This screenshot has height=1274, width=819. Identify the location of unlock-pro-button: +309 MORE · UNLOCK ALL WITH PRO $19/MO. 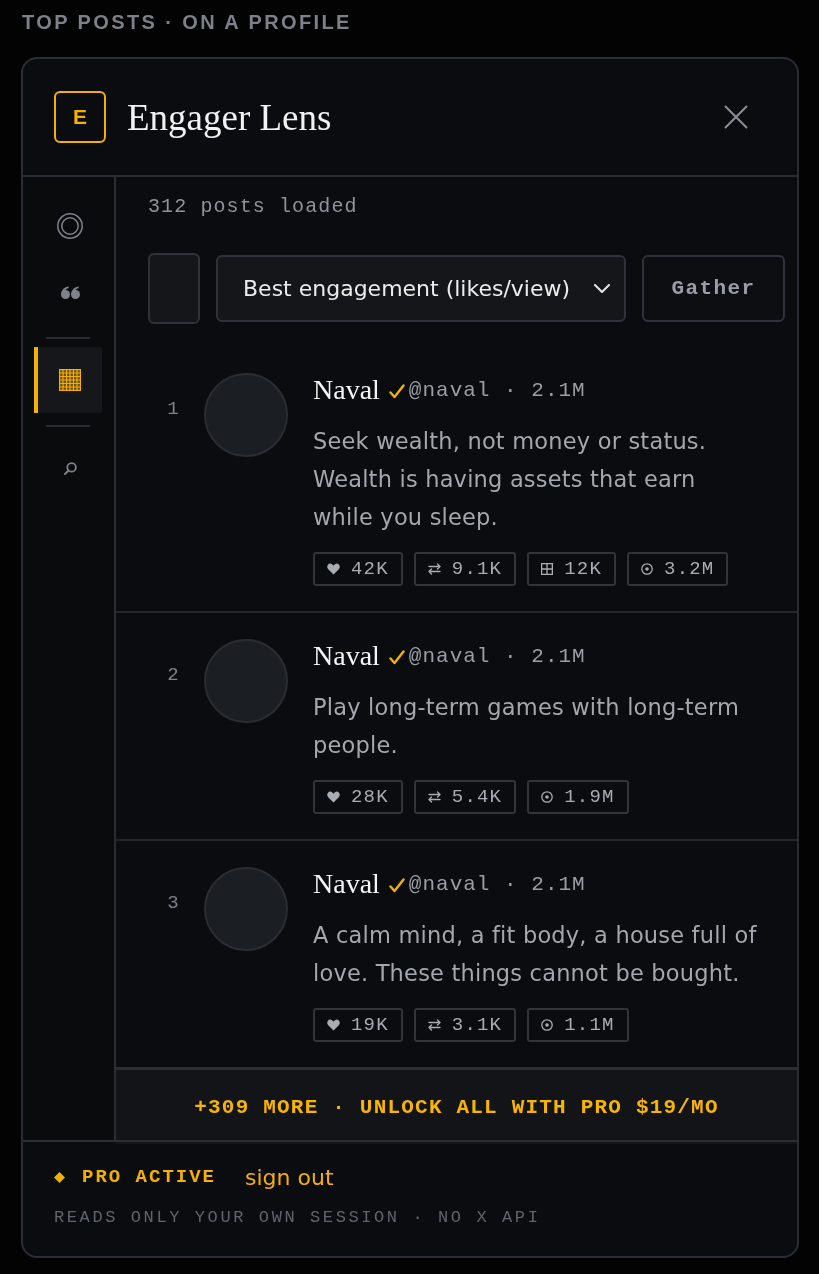
(456, 1107).